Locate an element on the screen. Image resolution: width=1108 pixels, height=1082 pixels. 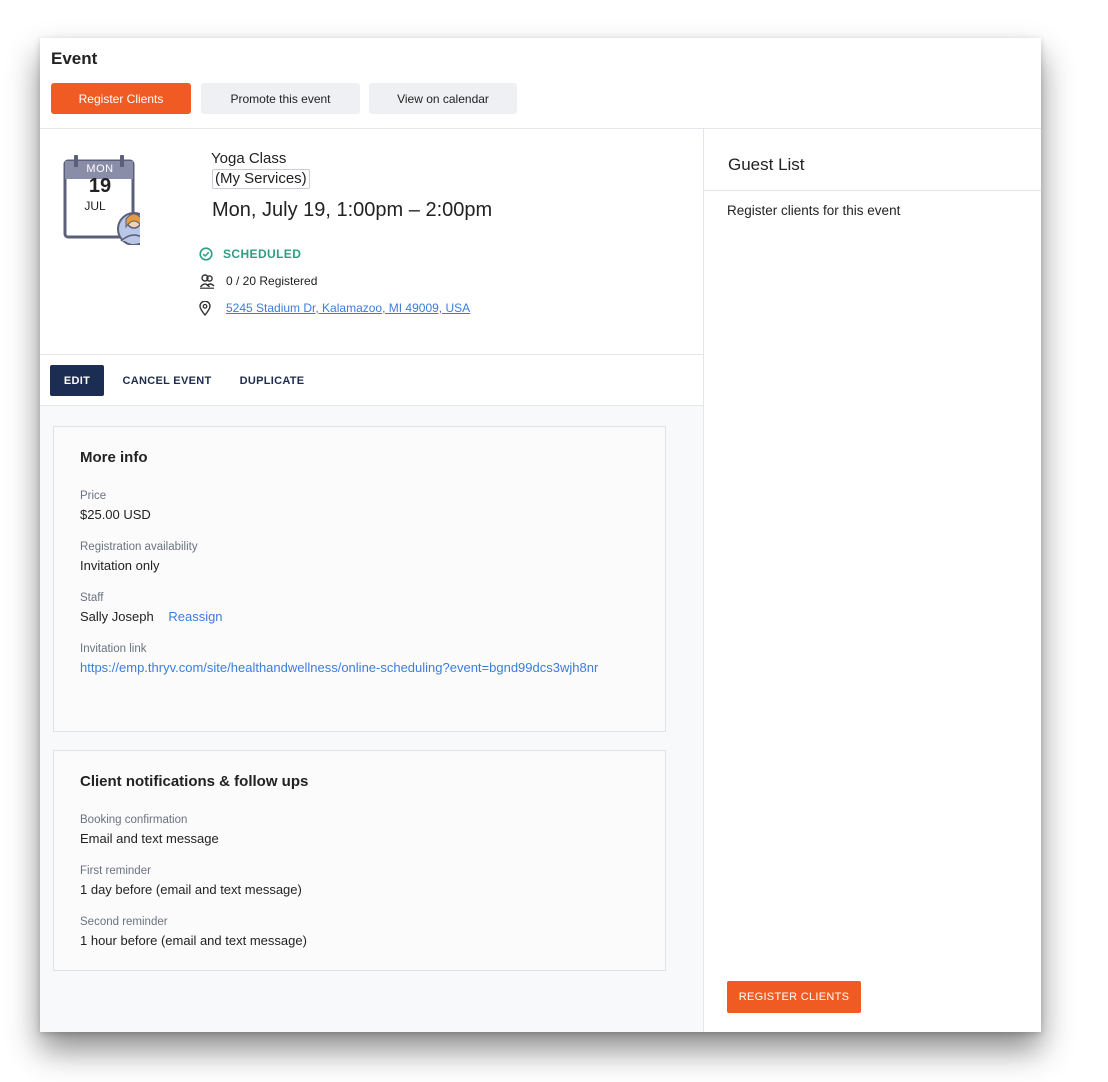
status-badge: SCHEDULED is located at coordinates (262, 254).